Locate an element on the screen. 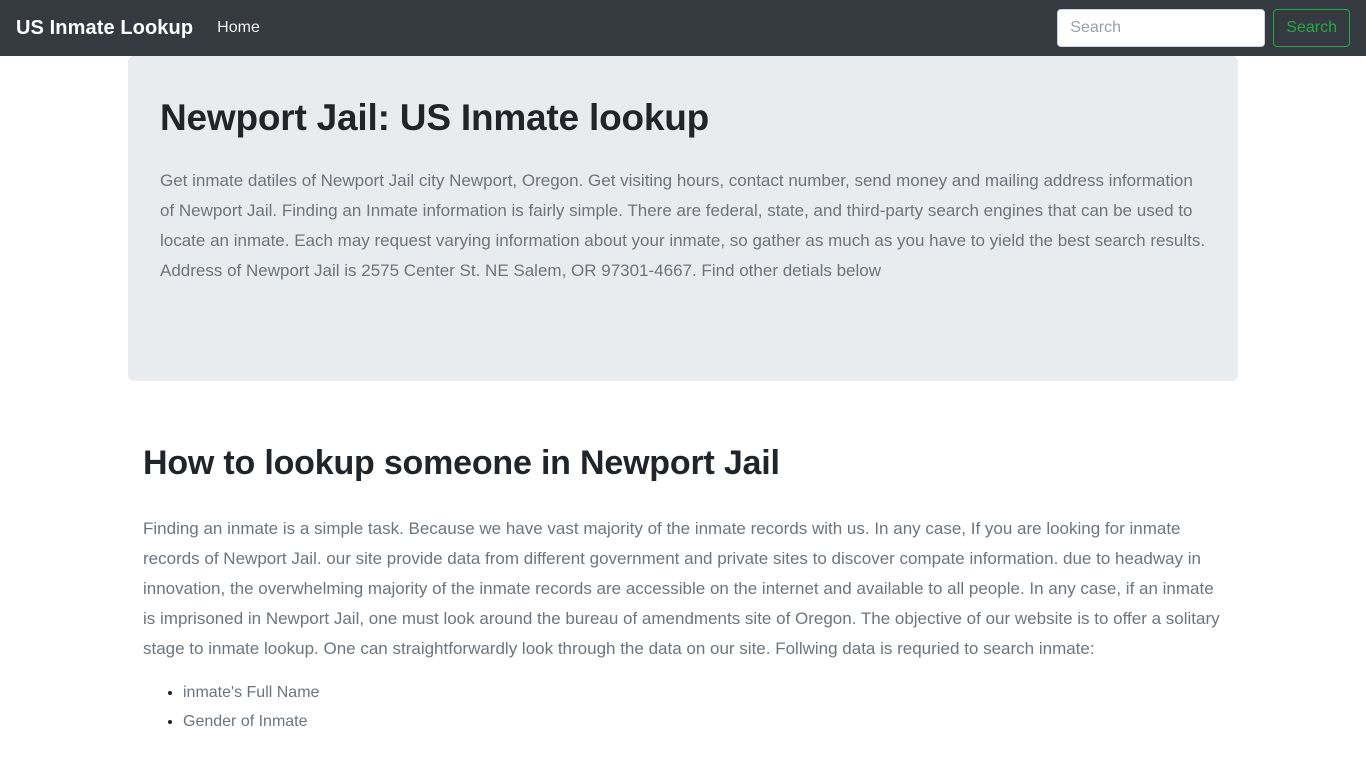 The image size is (1366, 768). required-data-list: inmate's Full Name Gender of Inmate is located at coordinates (683, 707).